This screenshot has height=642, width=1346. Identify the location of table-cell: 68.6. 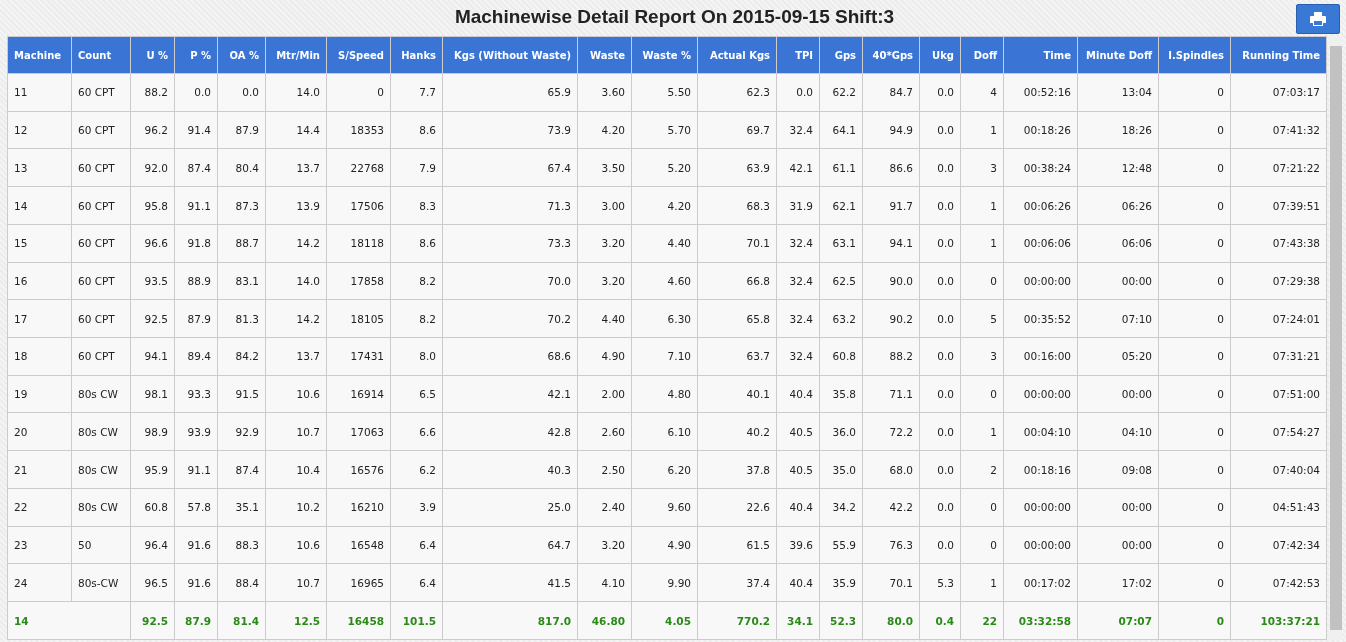
(510, 356).